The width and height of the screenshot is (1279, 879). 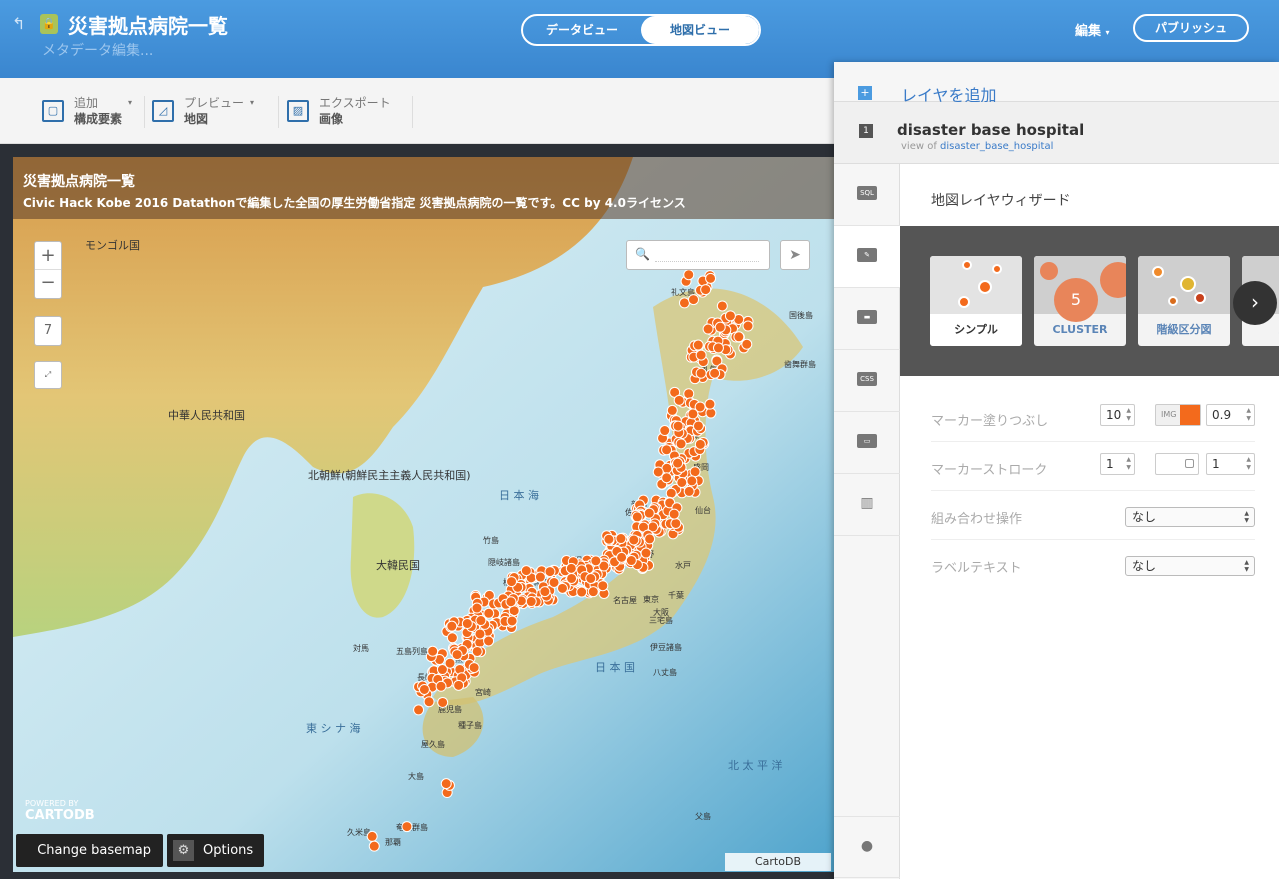 I want to click on edit-menu: 編集 ▾, so click(x=1092, y=29).